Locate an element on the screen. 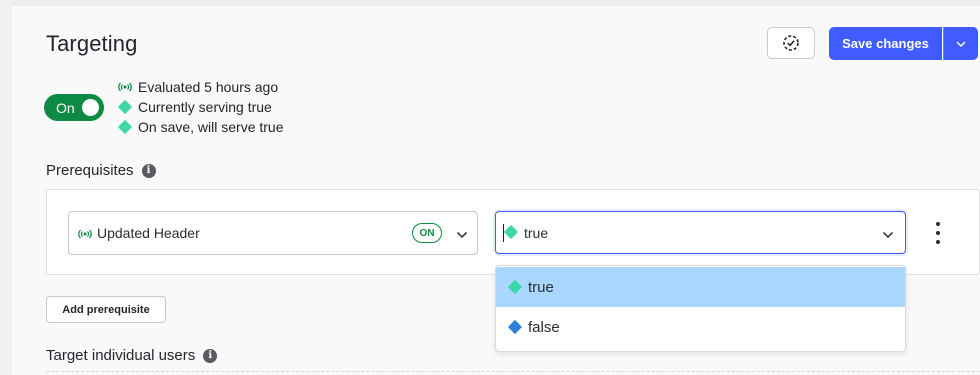 This screenshot has width=980, height=375. flag-name: Updated Header is located at coordinates (148, 233).